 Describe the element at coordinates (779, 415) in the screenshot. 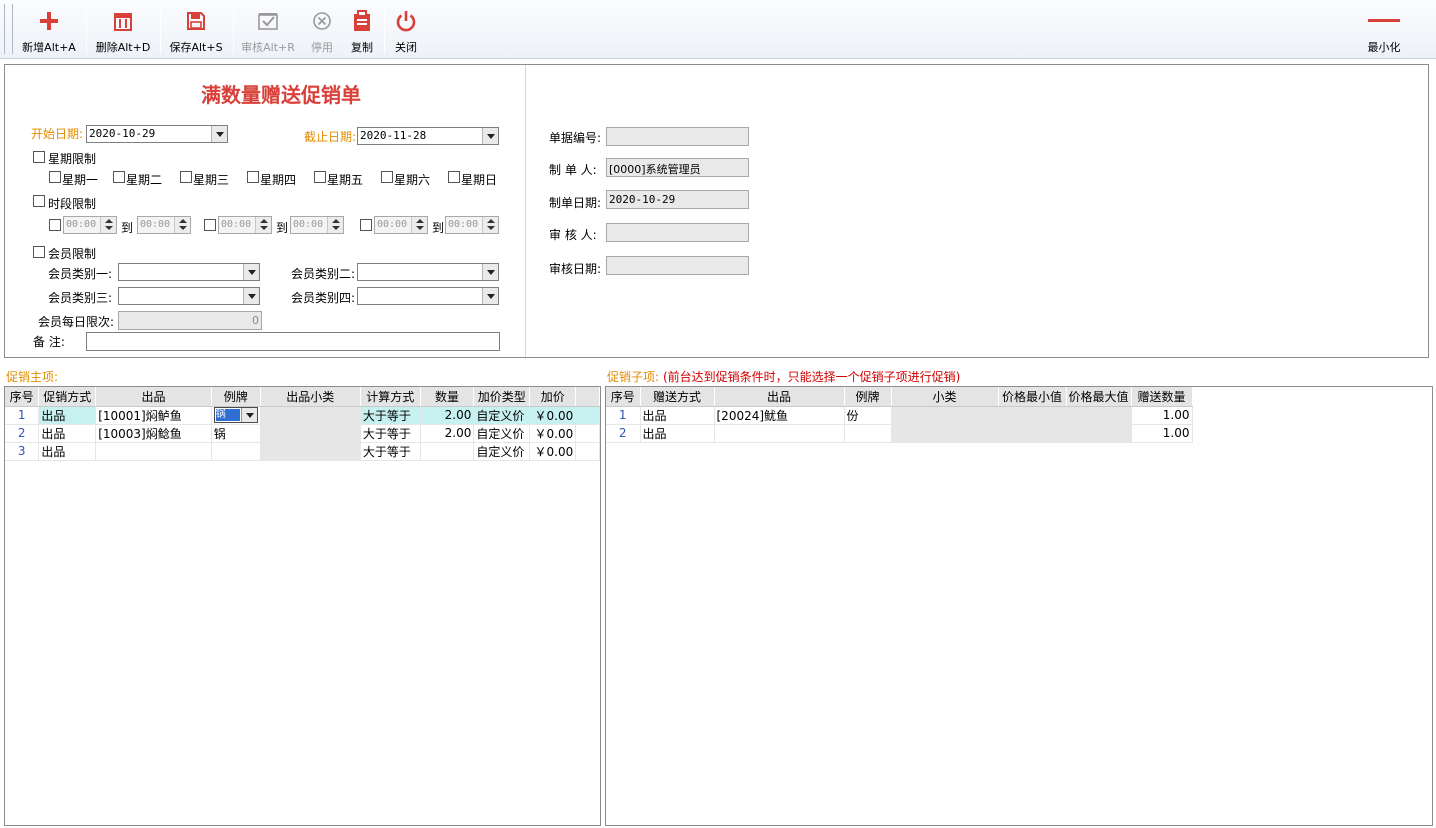

I see `item-cell: [20024]鱿鱼` at that location.